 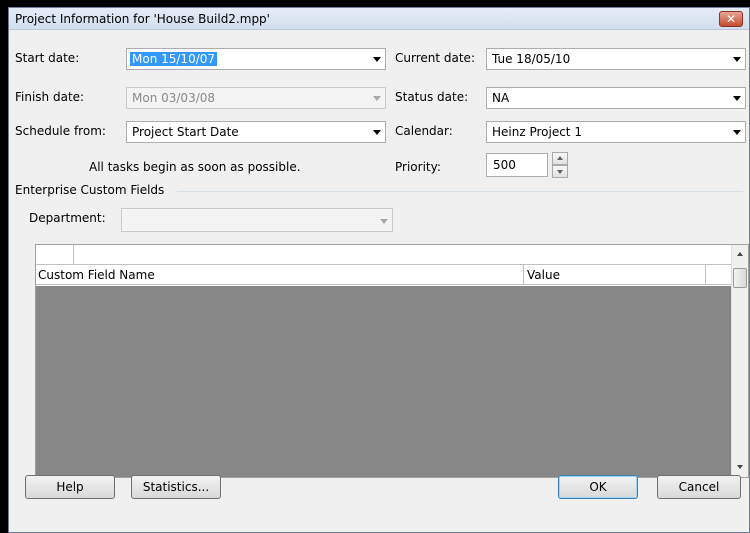 I want to click on spin-up-icon, so click(x=560, y=158).